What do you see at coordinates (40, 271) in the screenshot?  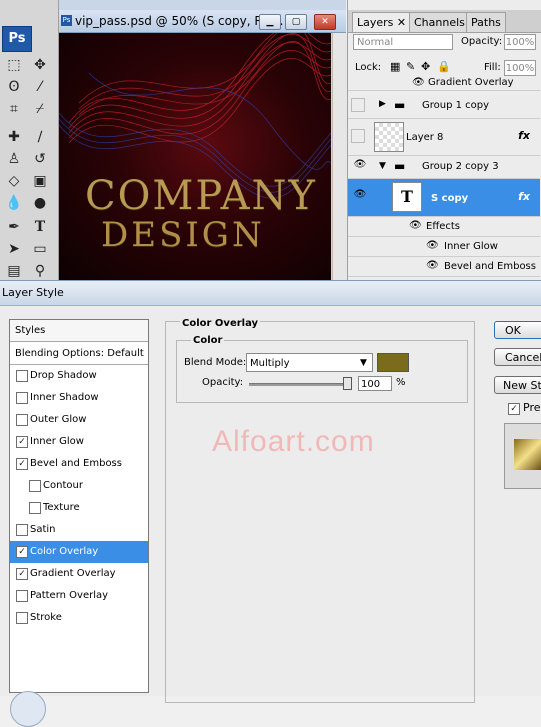 I see `eyedropper-icon: ⚲` at bounding box center [40, 271].